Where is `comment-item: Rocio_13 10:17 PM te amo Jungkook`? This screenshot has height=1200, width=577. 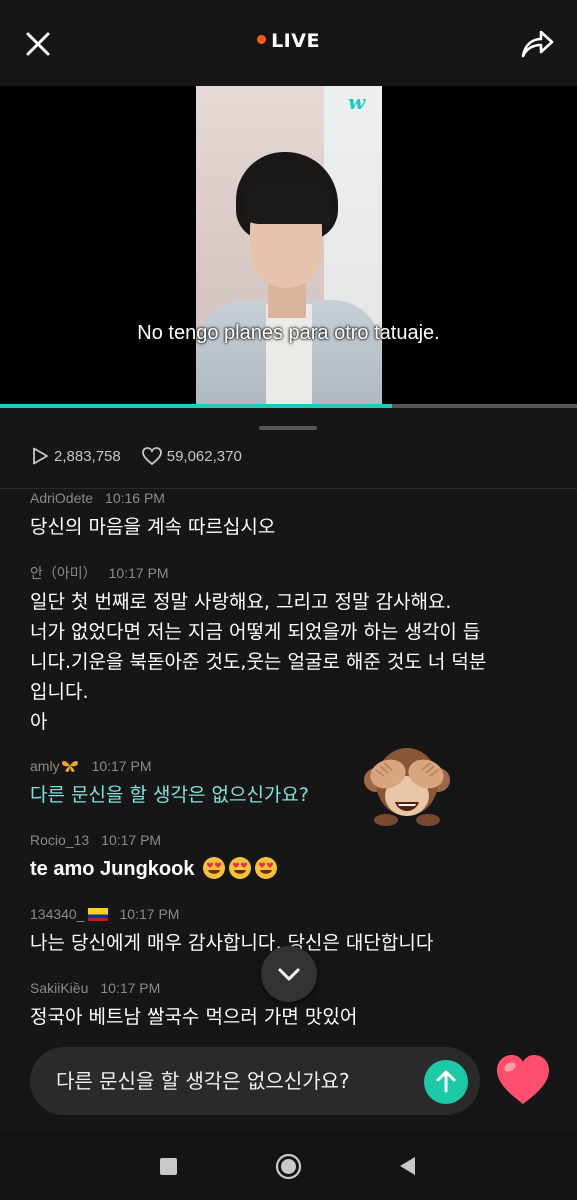 comment-item: Rocio_13 10:17 PM te amo Jungkook is located at coordinates (290, 857).